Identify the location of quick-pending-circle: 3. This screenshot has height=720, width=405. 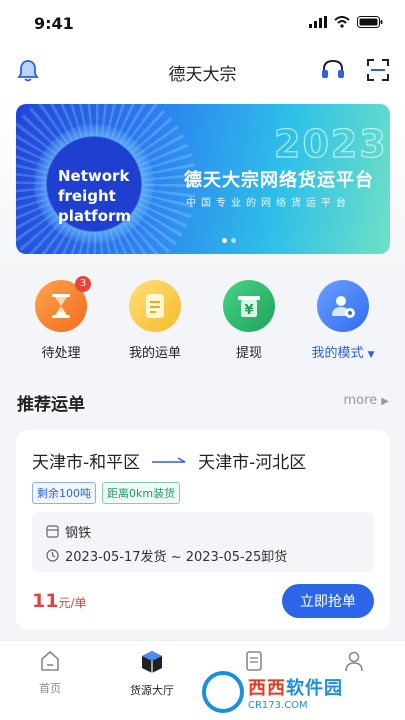
(63, 304).